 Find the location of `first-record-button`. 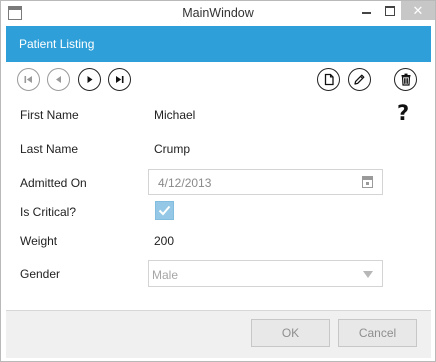

first-record-button is located at coordinates (28, 79).